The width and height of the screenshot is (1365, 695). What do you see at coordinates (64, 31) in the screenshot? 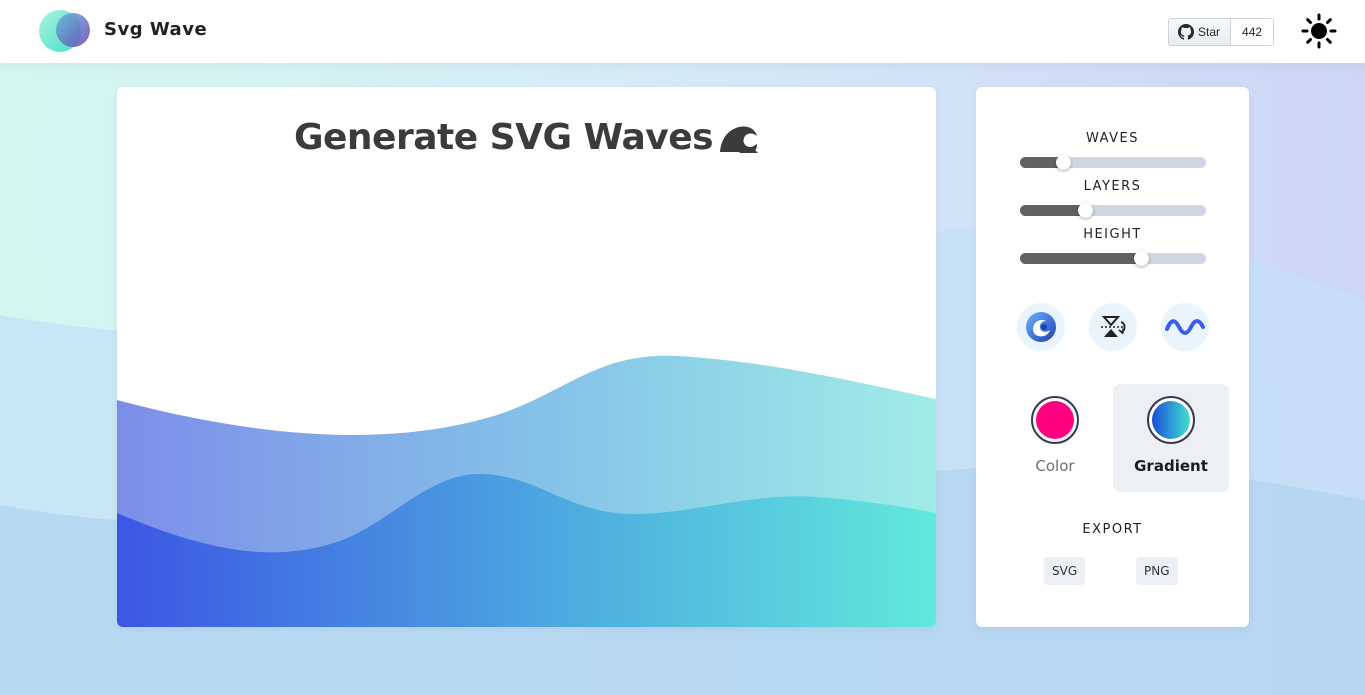
I see `logo` at bounding box center [64, 31].